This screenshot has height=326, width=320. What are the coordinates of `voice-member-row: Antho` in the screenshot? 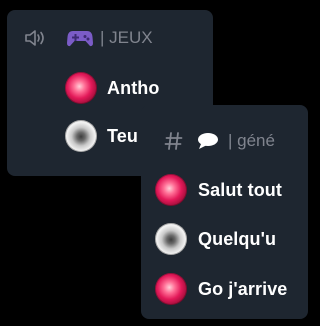 It's located at (112, 88).